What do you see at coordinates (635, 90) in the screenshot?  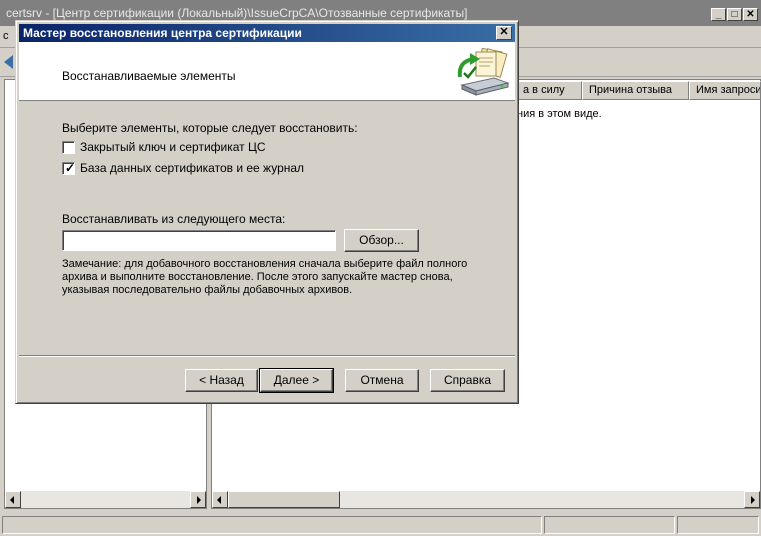 I see `column-header: Причина отзыва` at bounding box center [635, 90].